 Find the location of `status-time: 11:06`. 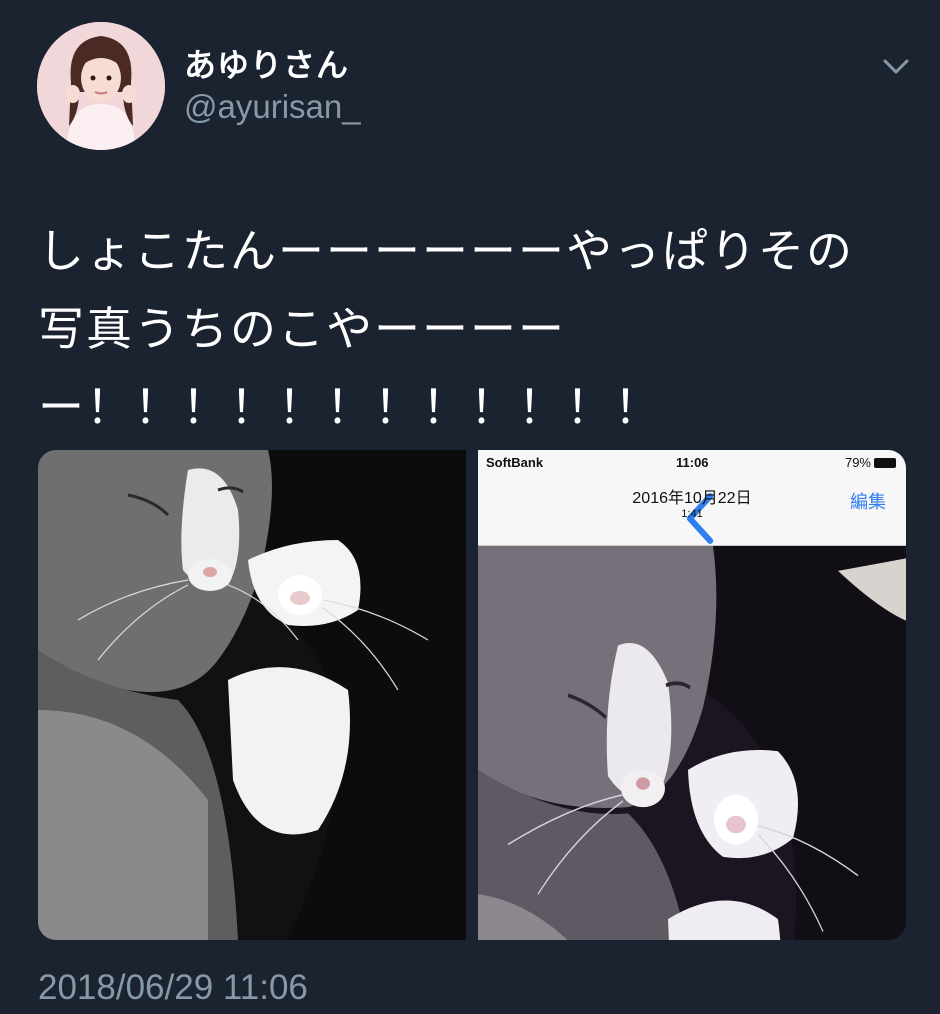

status-time: 11:06 is located at coordinates (692, 462).